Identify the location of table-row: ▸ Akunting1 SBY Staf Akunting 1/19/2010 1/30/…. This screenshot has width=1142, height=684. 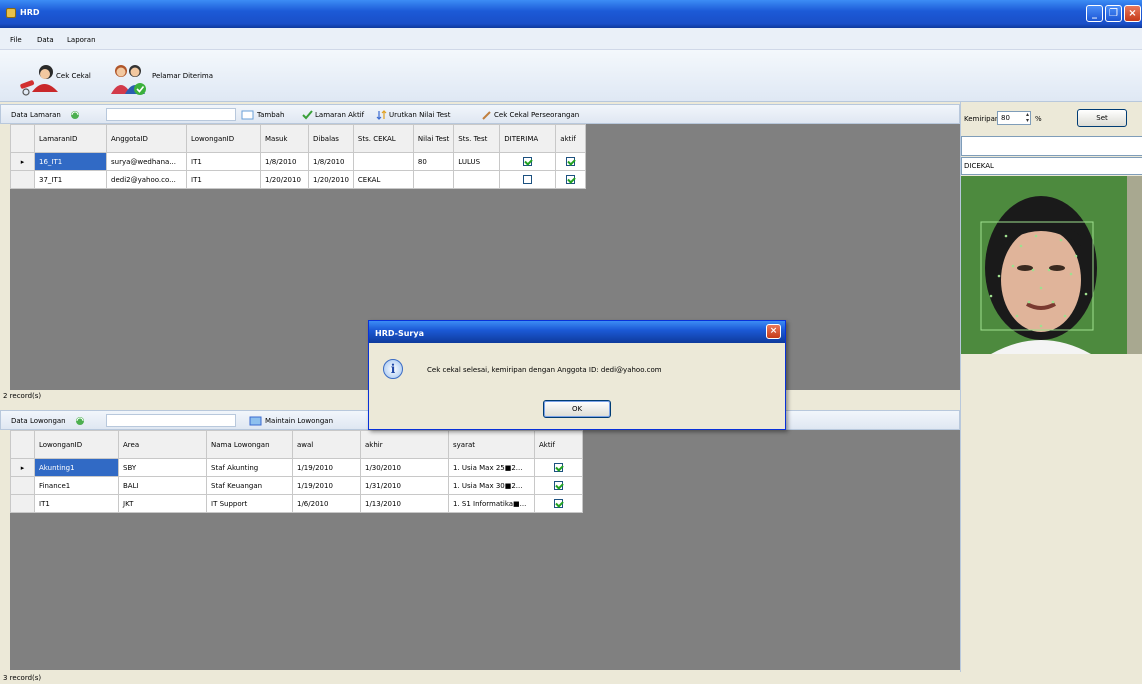
(296, 467).